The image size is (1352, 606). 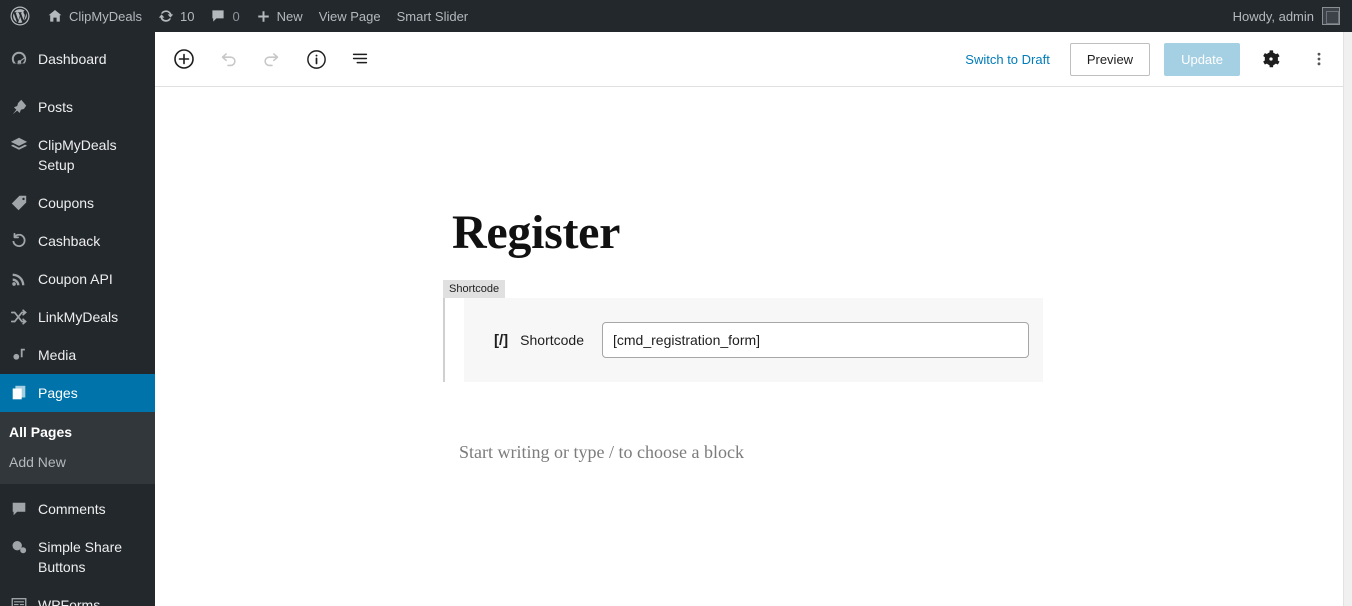 I want to click on list-view-icon, so click(x=360, y=59).